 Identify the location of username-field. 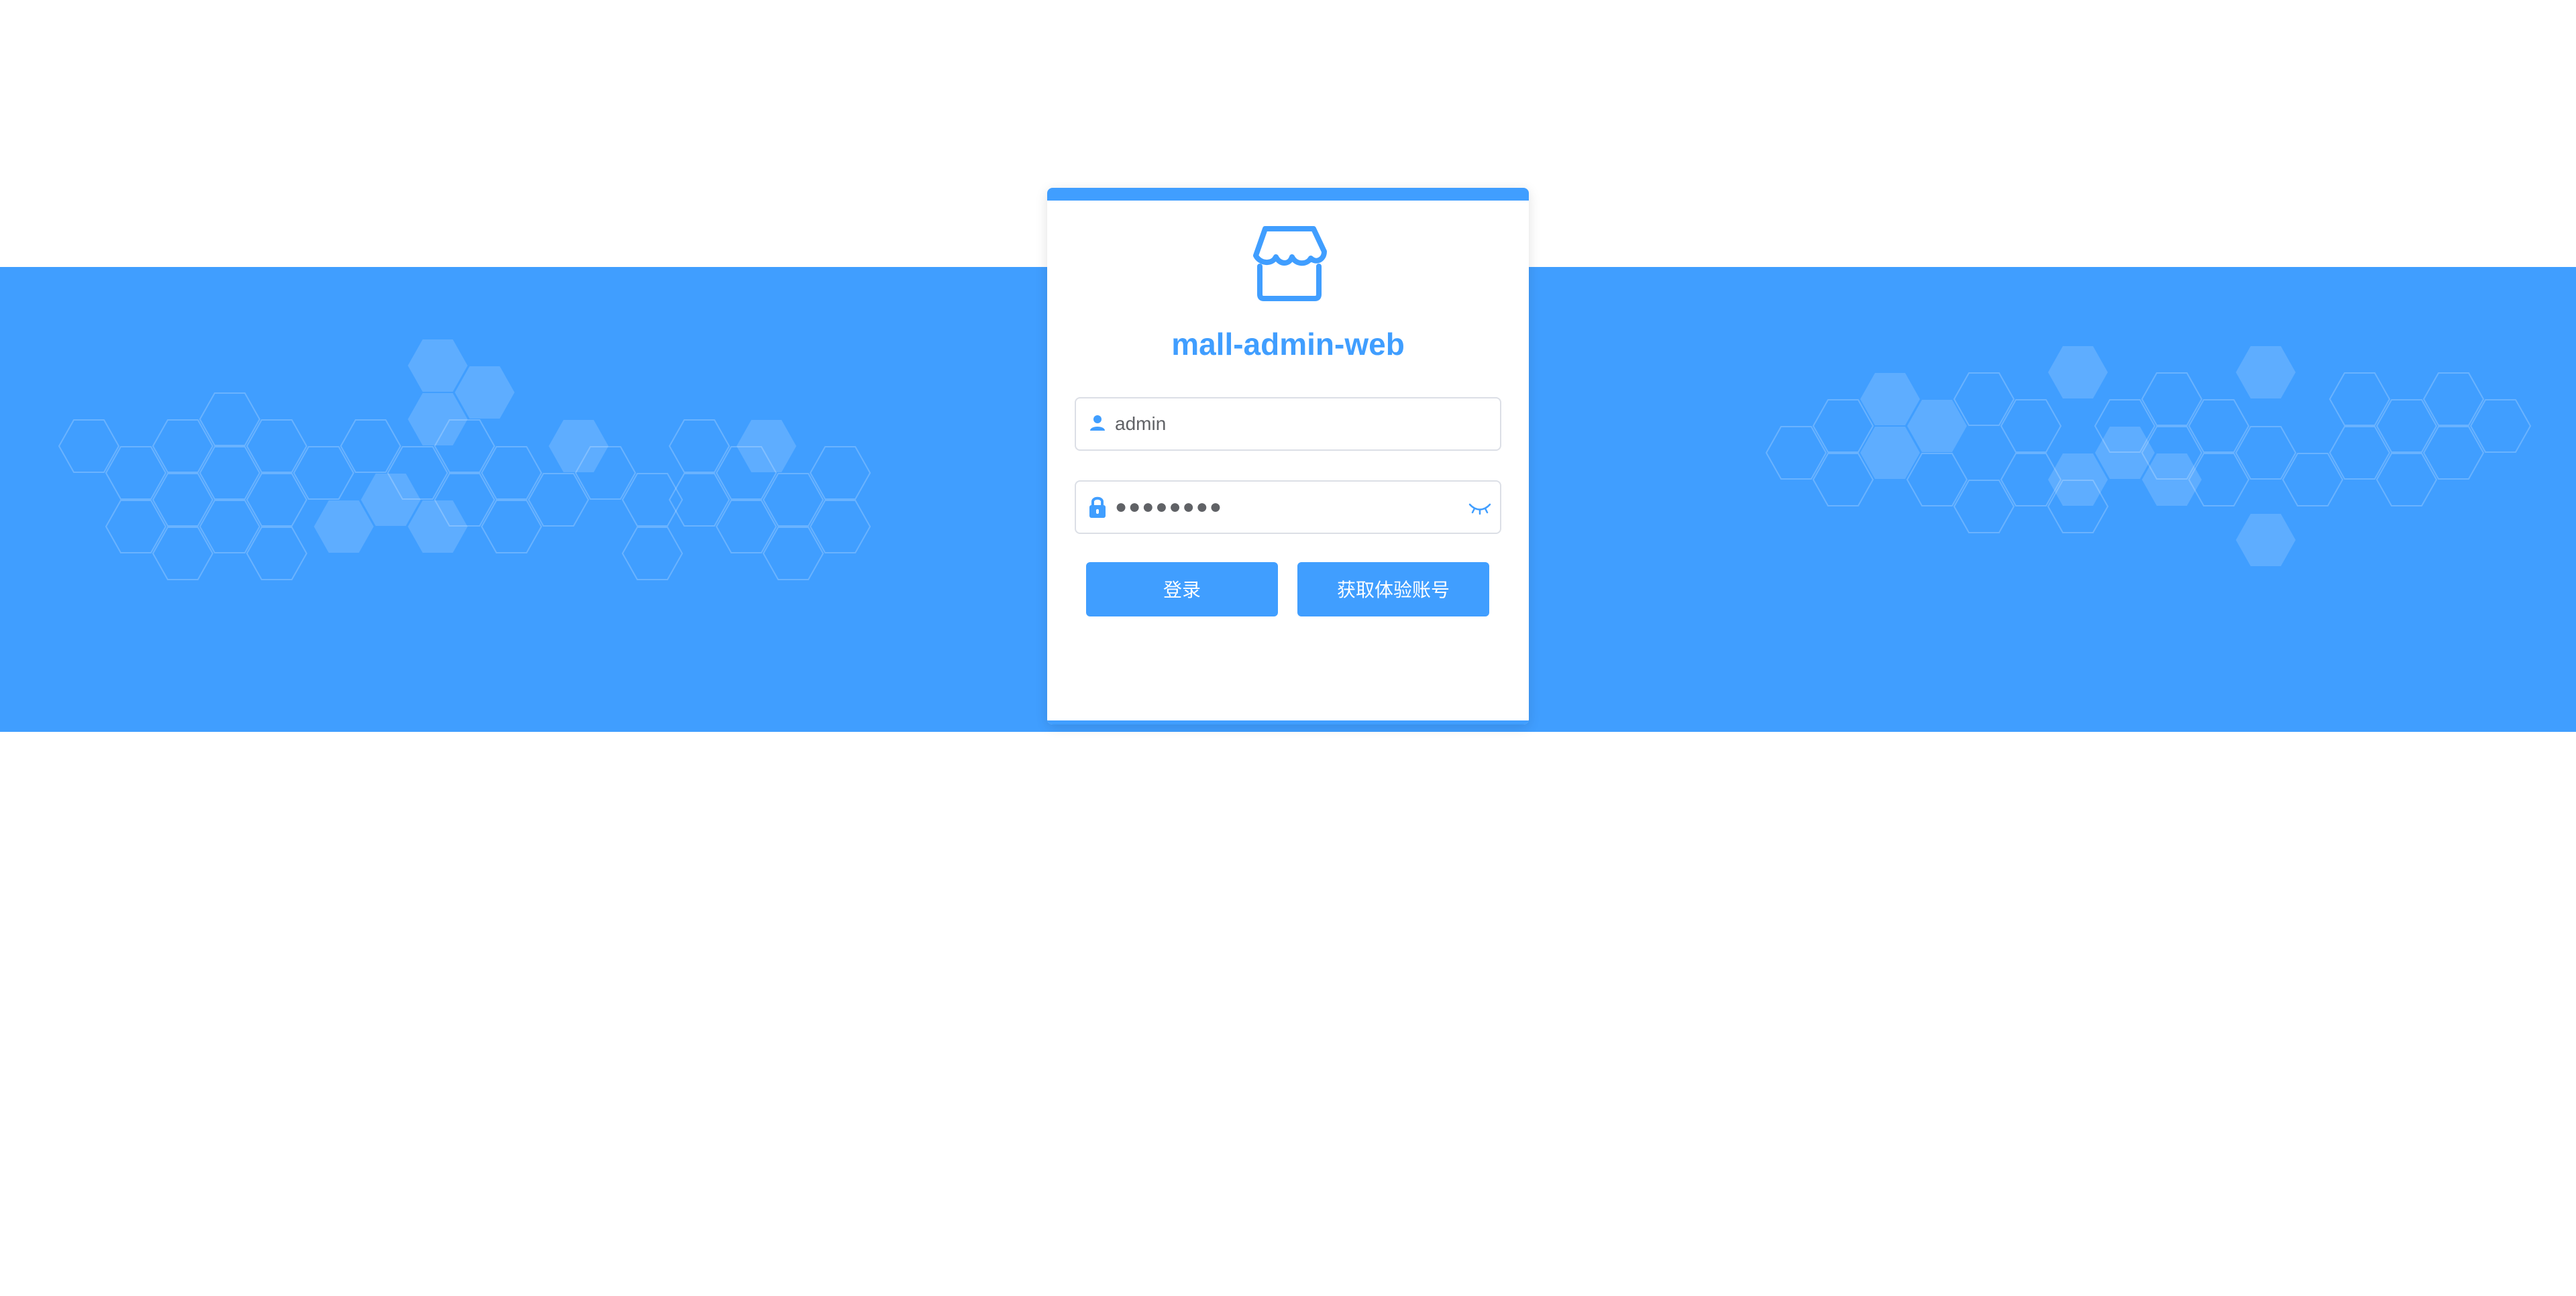
(1288, 424).